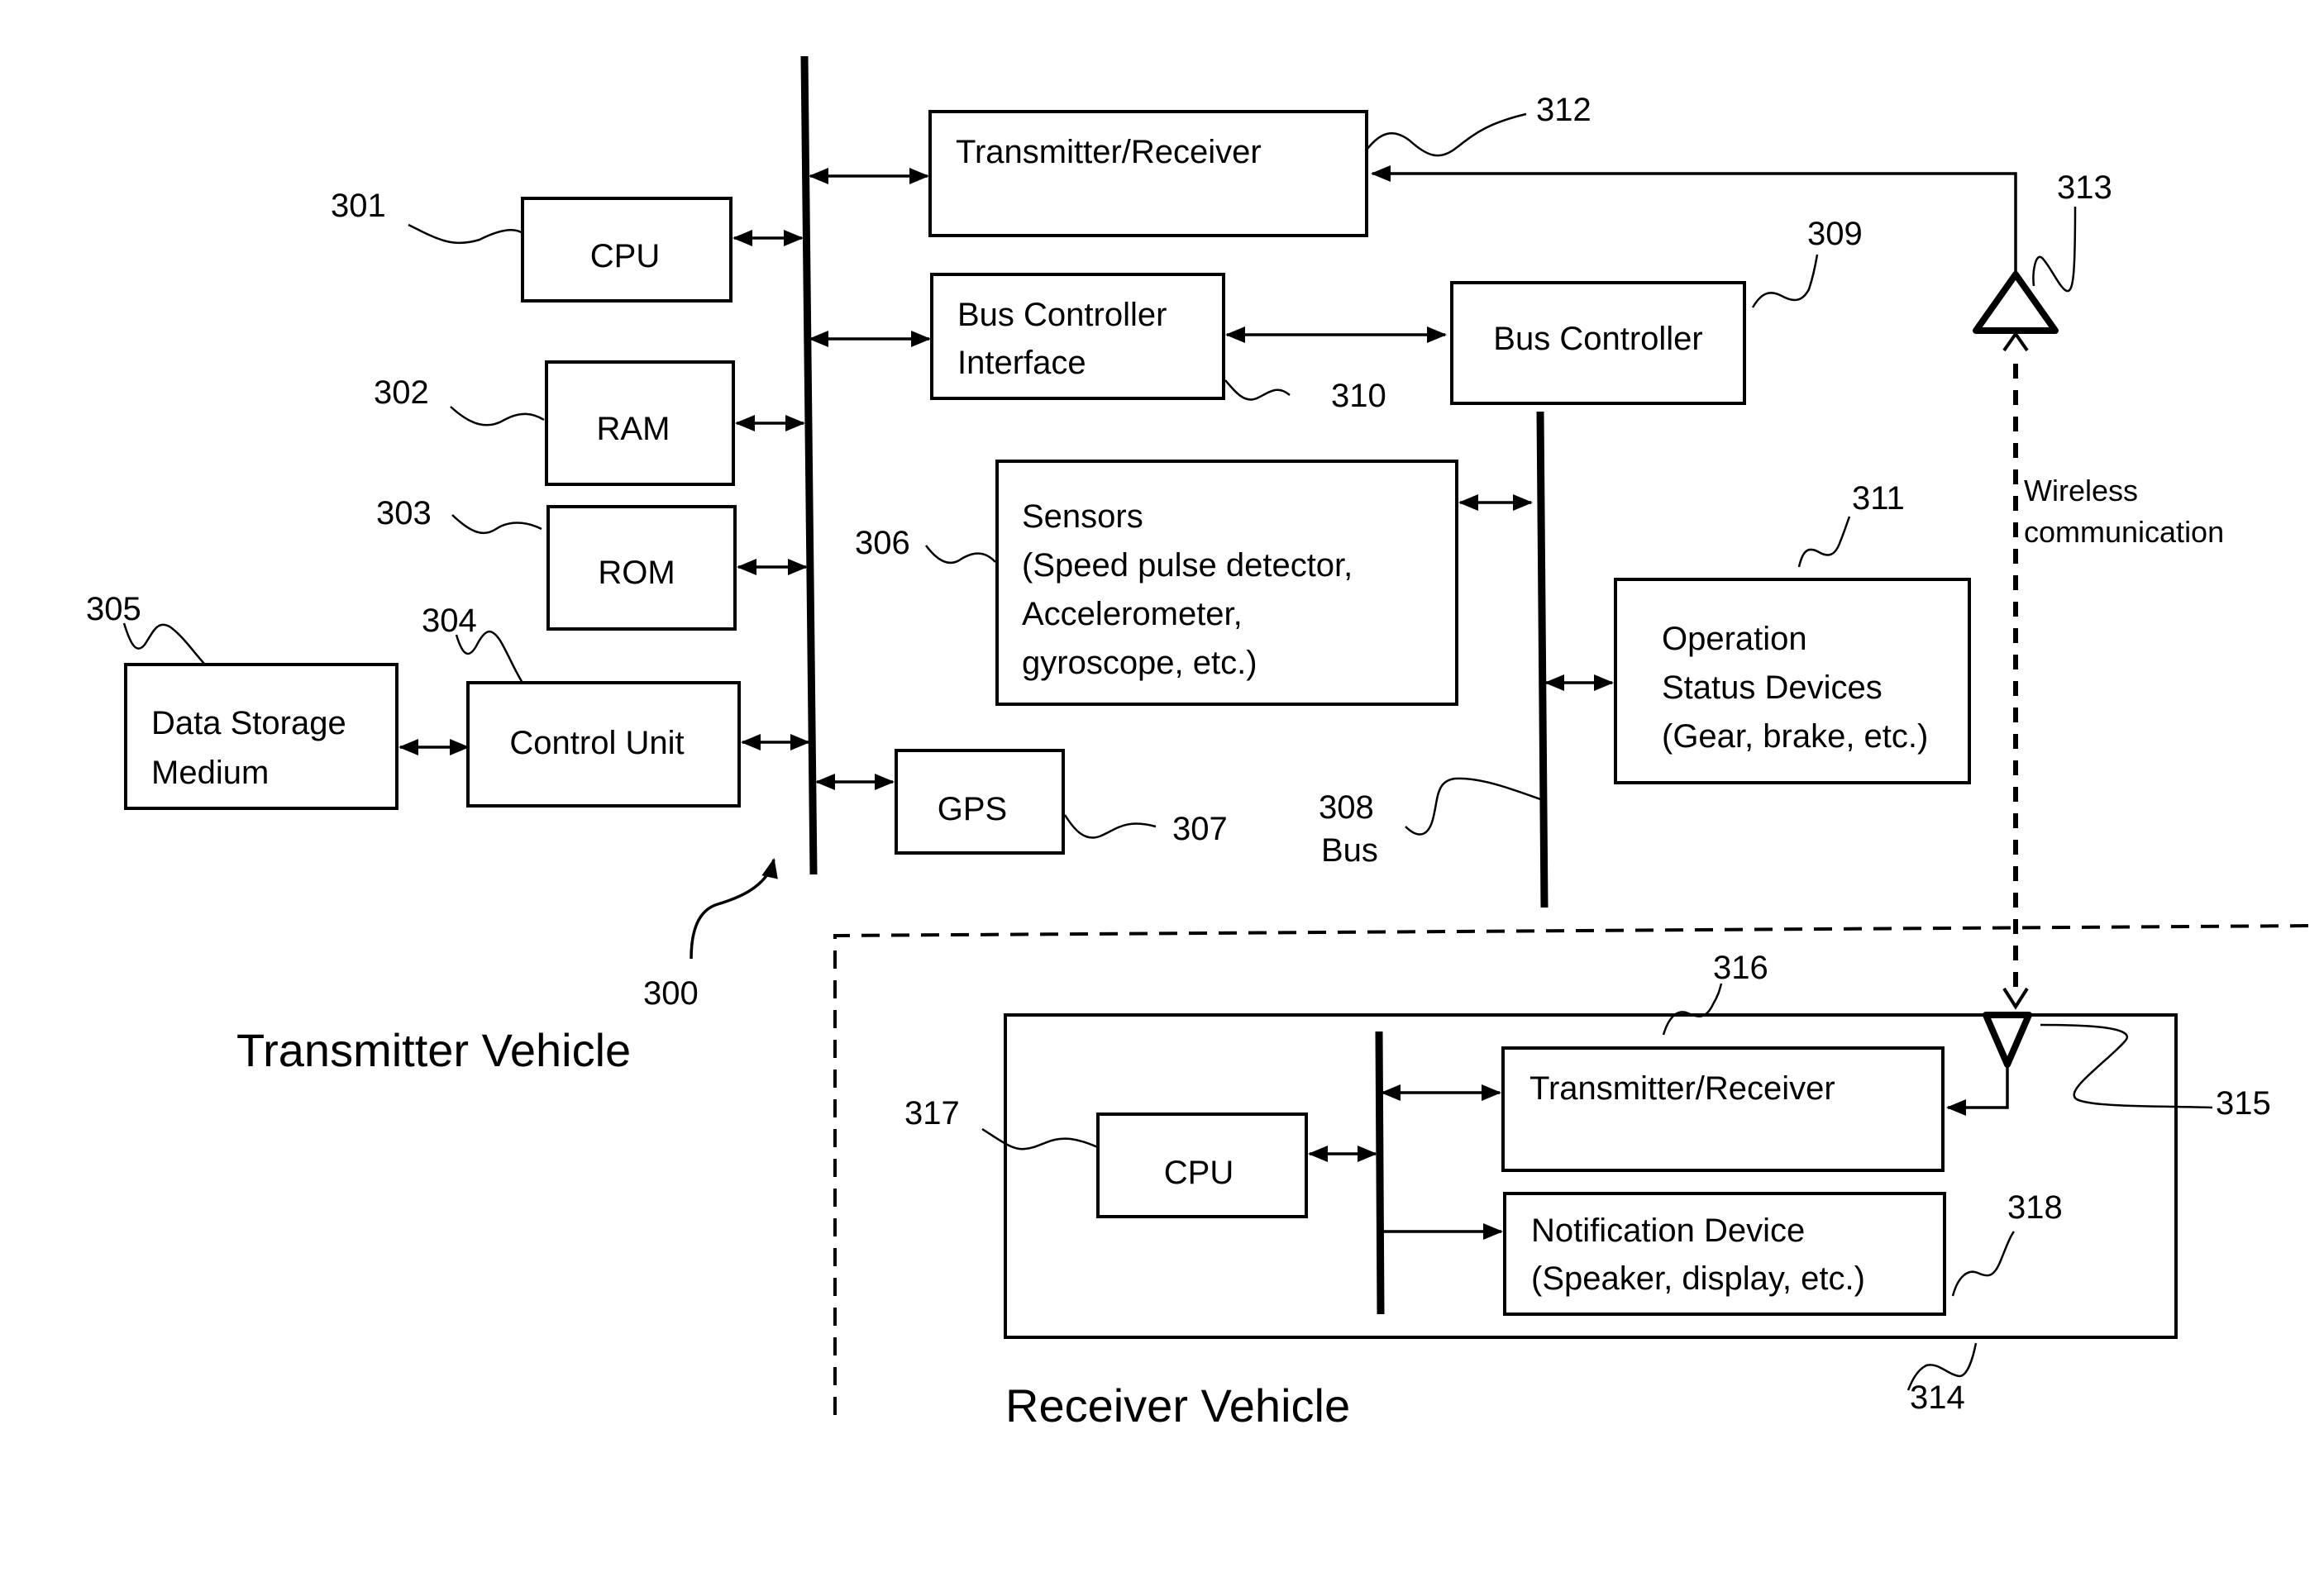  I want to click on ref-318: 318, so click(2035, 1207).